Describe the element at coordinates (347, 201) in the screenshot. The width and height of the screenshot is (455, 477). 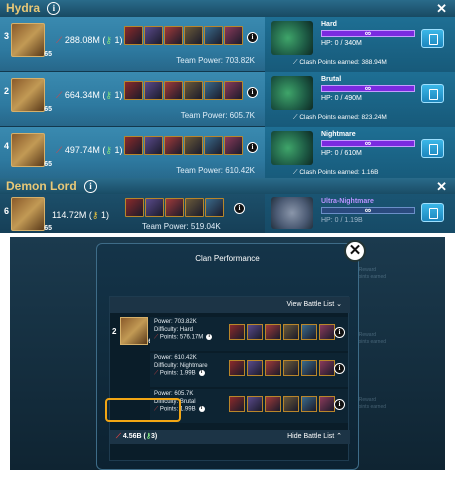
I see `boss-difficulty: Ultra-Nightmare` at that location.